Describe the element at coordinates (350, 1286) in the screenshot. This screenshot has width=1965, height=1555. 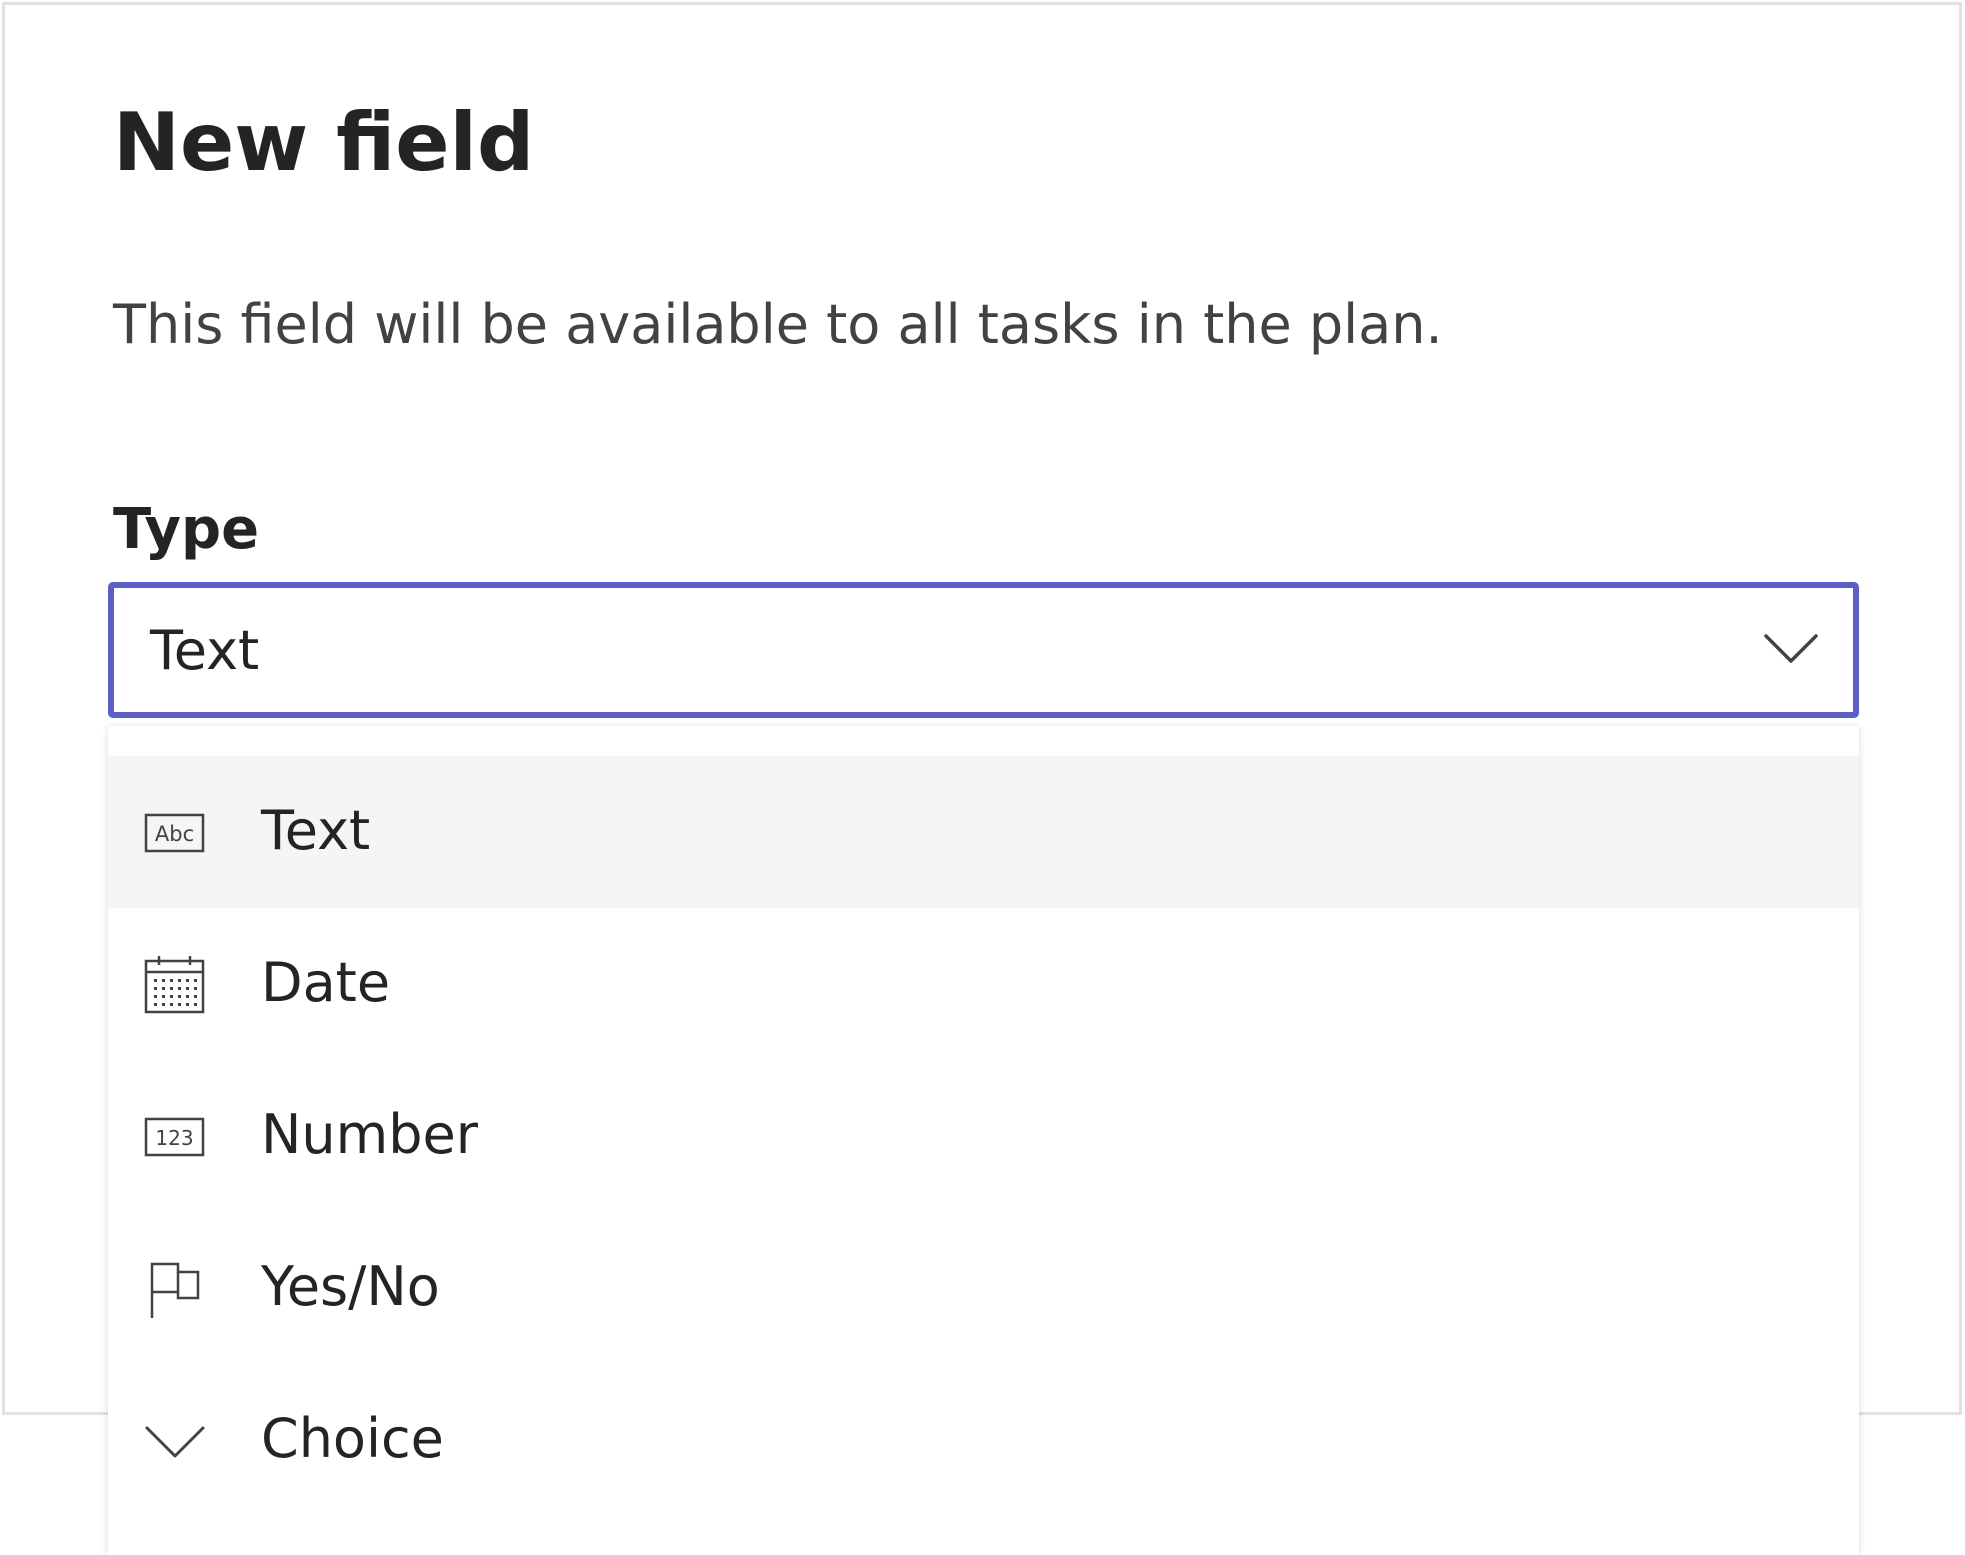
I see `menu-item-label: Yes/No` at that location.